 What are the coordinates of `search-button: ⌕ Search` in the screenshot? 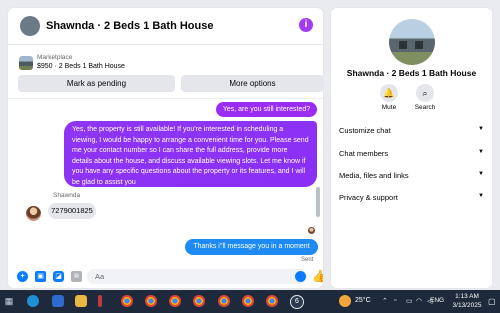 It's located at (425, 97).